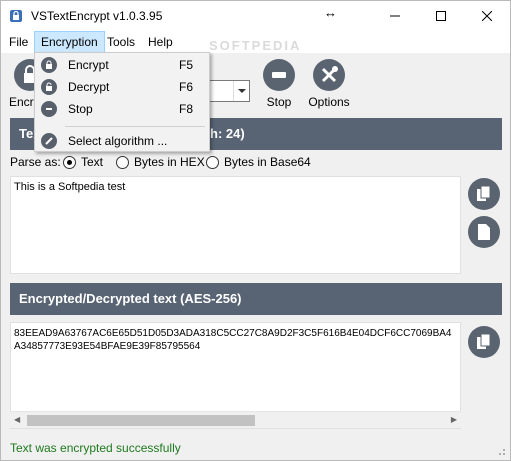 The height and width of the screenshot is (461, 511). Describe the element at coordinates (186, 109) in the screenshot. I see `menu-item-stop-shortcut: F8` at that location.